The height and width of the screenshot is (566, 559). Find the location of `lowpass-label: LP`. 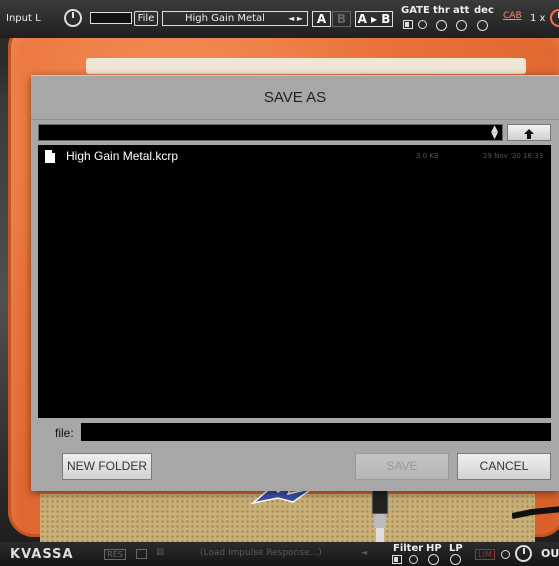

lowpass-label: LP is located at coordinates (456, 548).